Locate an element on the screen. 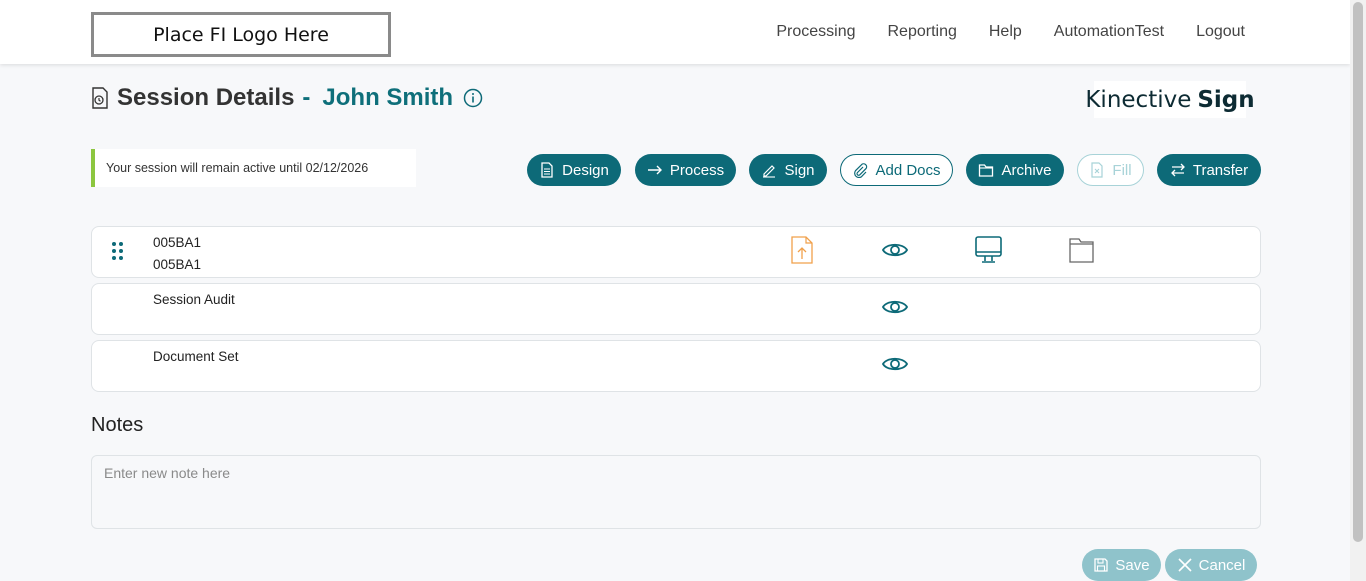 The width and height of the screenshot is (1366, 581). design-button: Design is located at coordinates (574, 170).